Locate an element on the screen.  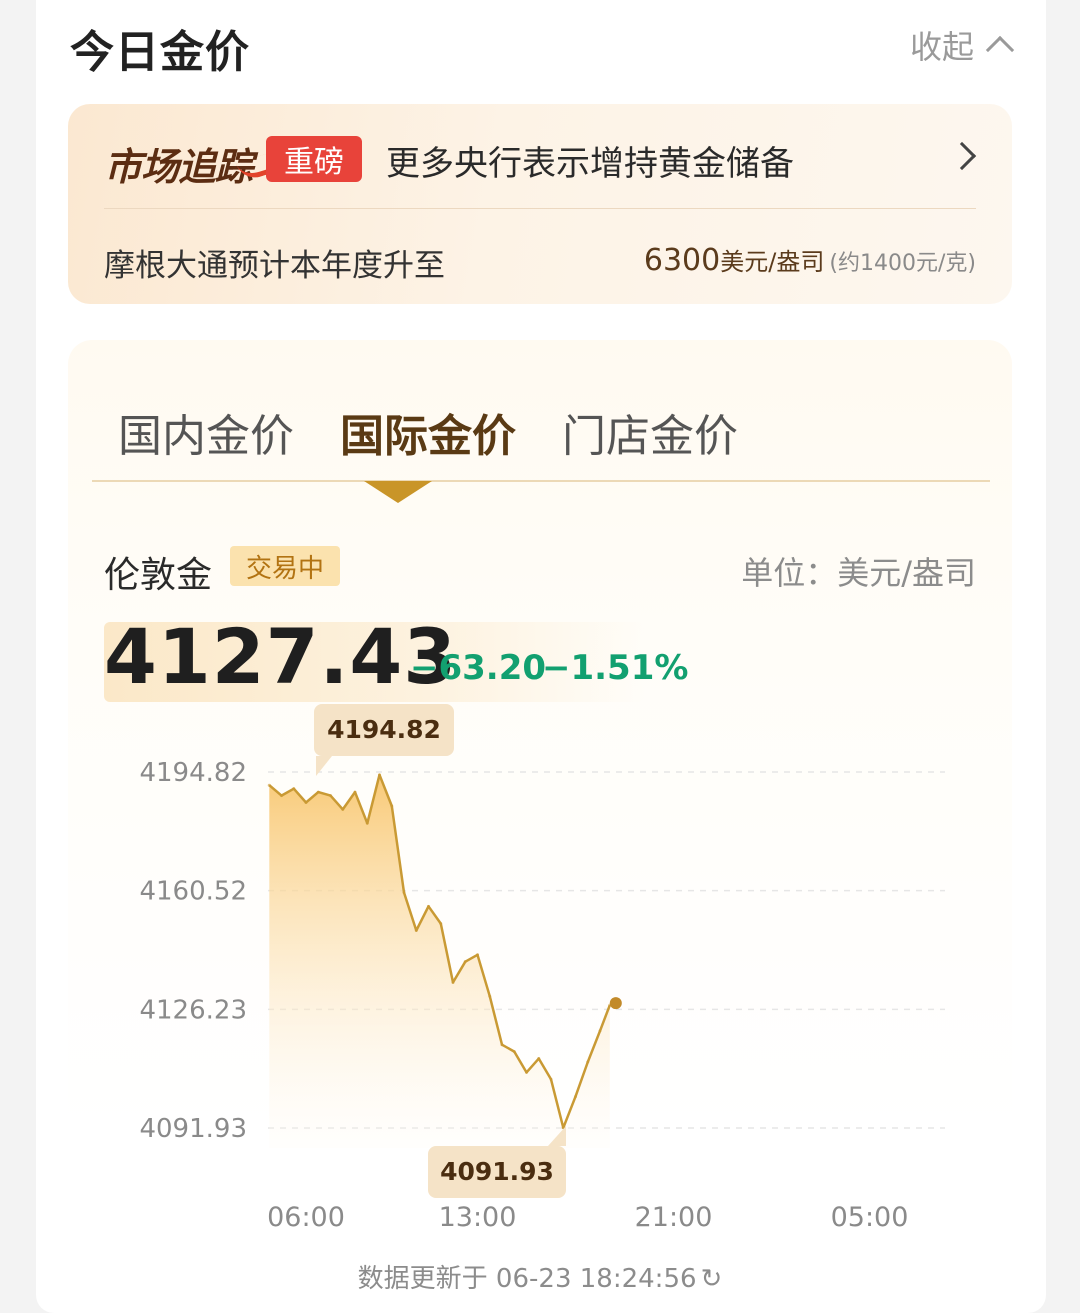
x-tick-label: 13:00 is located at coordinates (478, 1217).